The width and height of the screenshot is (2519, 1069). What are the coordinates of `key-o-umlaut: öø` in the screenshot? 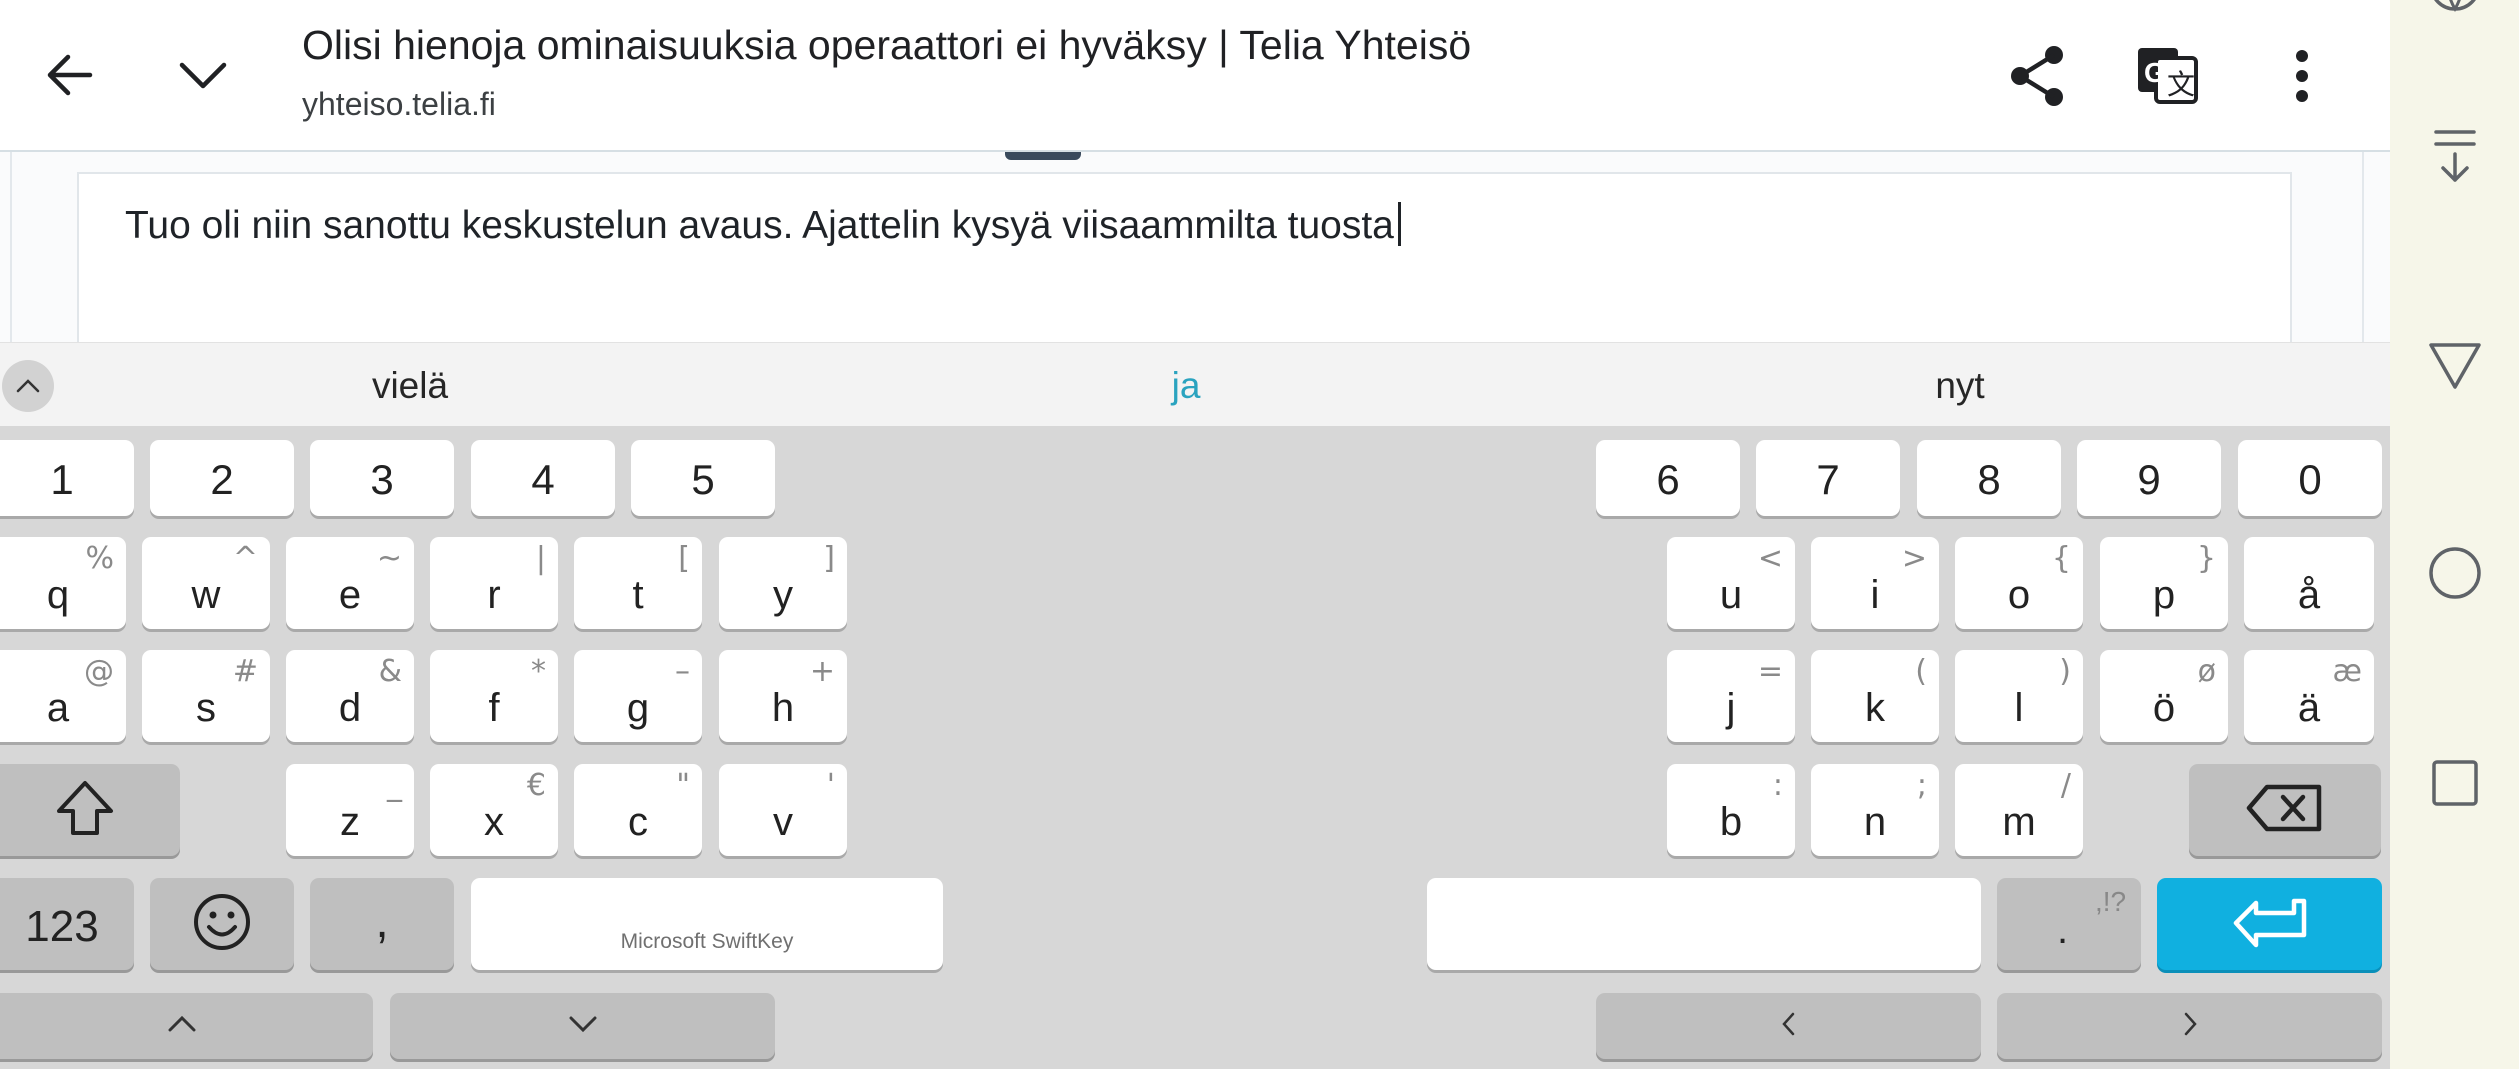 It's located at (2164, 696).